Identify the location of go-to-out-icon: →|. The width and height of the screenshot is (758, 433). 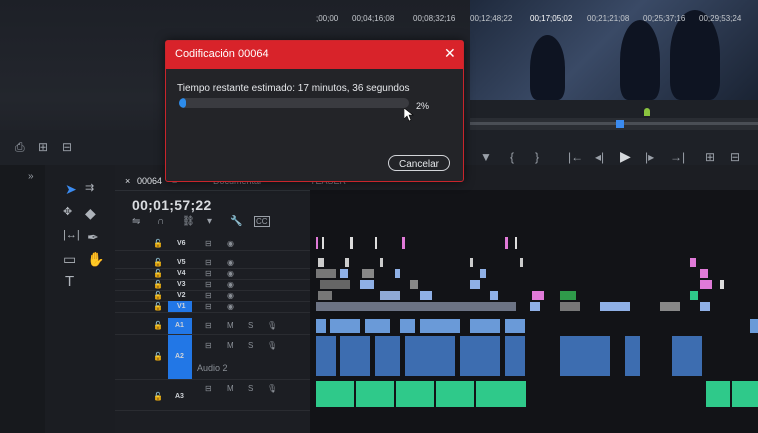
(677, 157).